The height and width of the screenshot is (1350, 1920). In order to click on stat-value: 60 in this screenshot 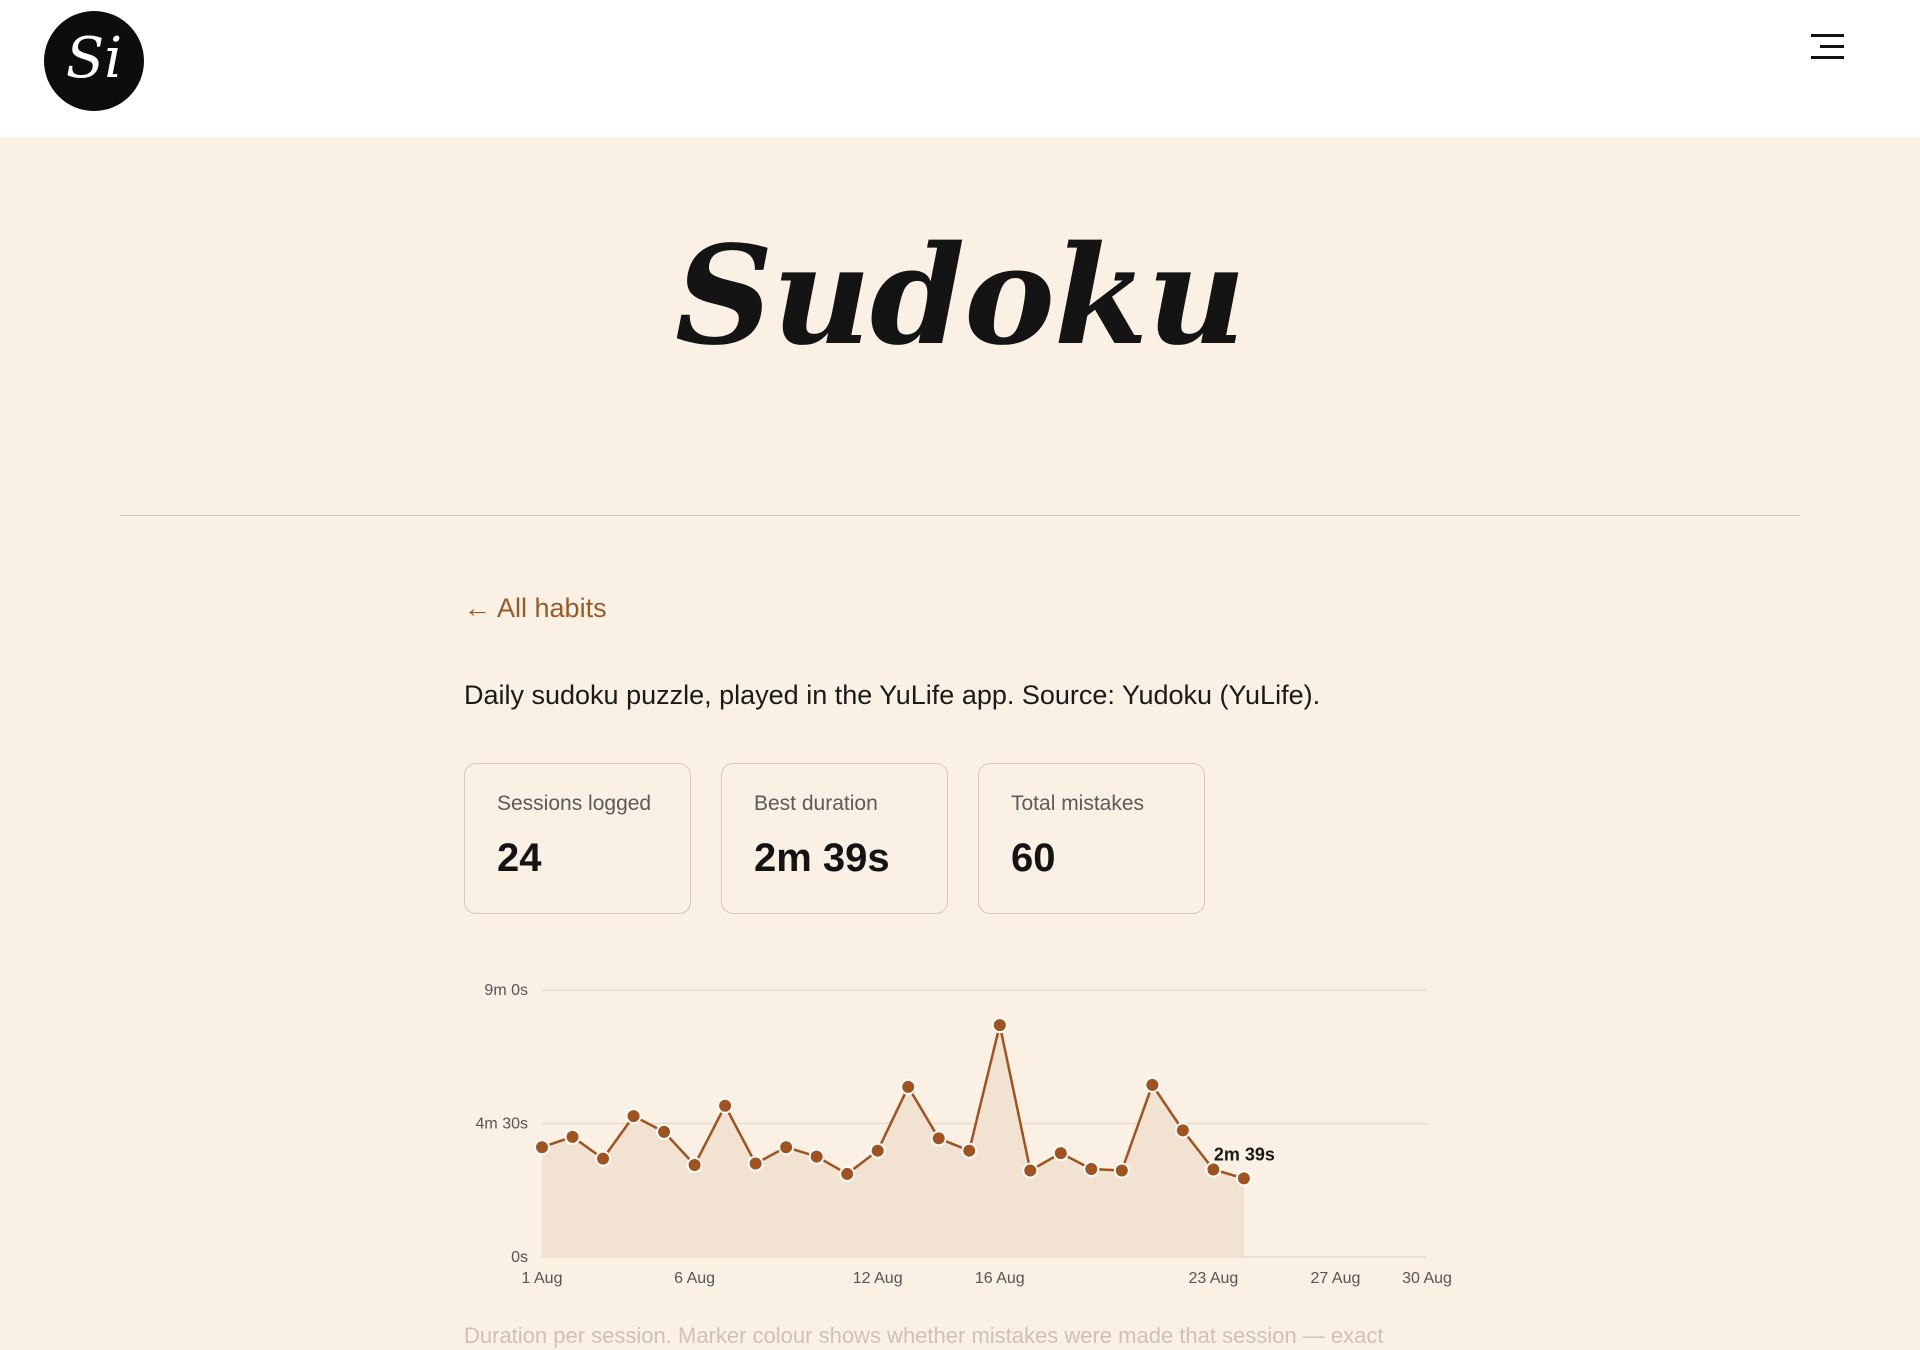, I will do `click(1033, 858)`.